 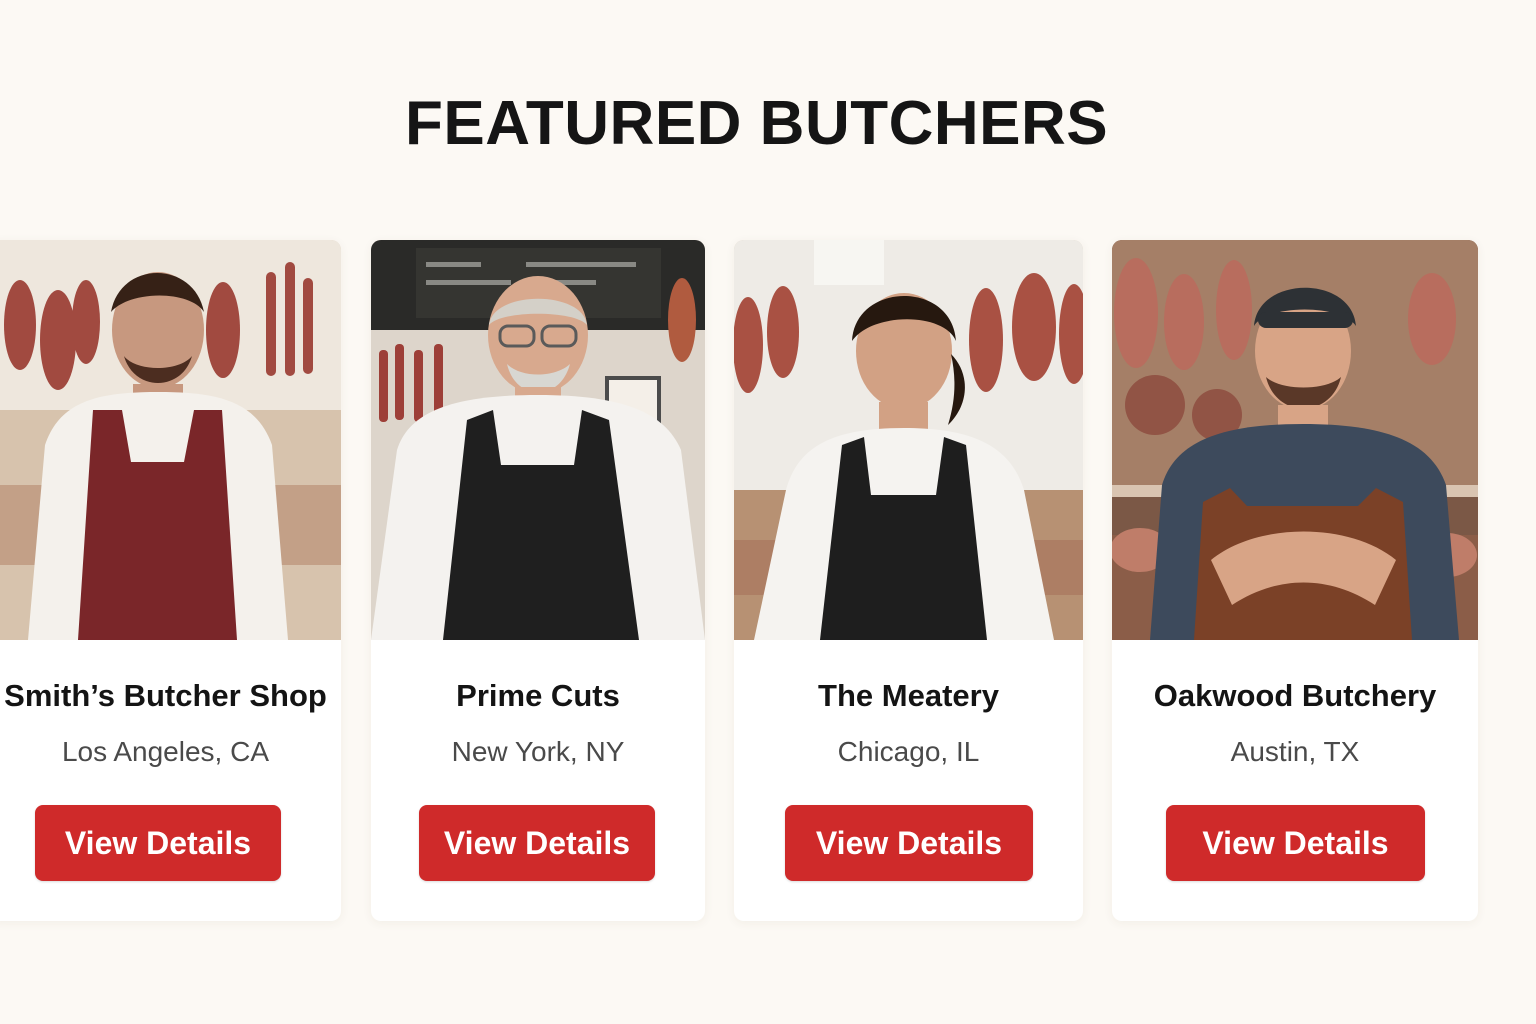 I want to click on butcher-location: Austin, TX, so click(x=1295, y=751).